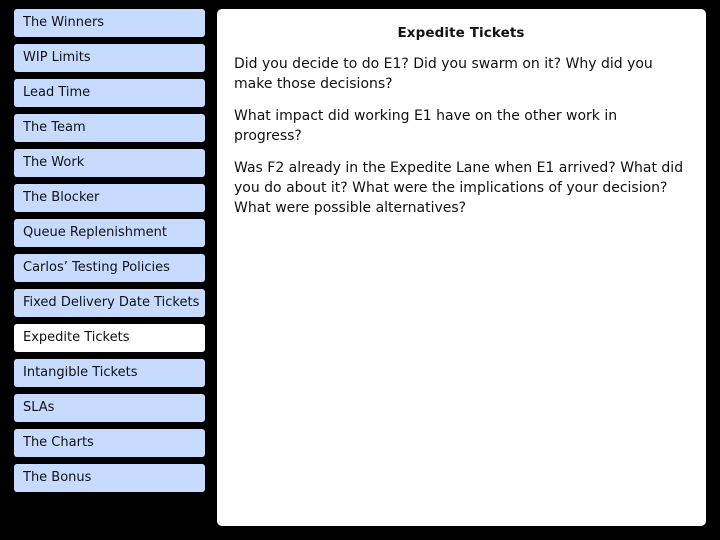 The width and height of the screenshot is (720, 540). What do you see at coordinates (109, 58) in the screenshot?
I see `nav-item-wip-limits: WIP Limits` at bounding box center [109, 58].